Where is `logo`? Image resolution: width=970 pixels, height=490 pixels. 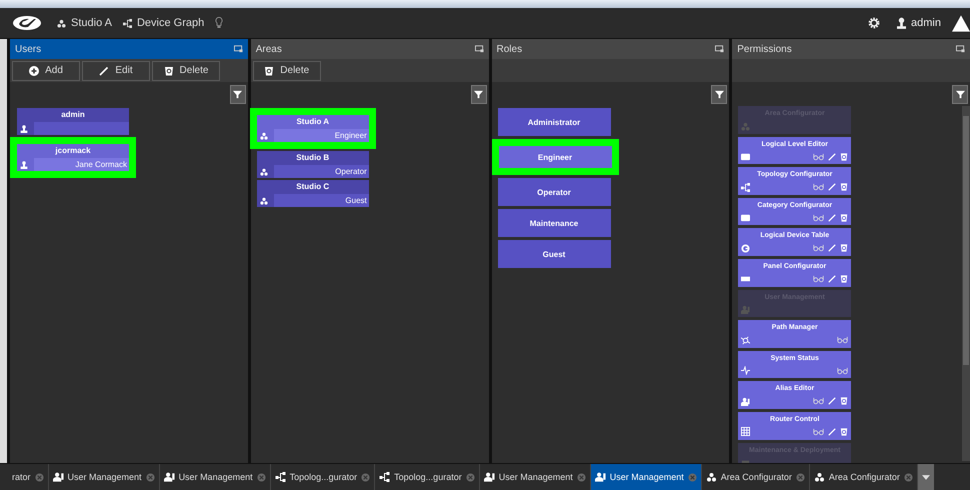 logo is located at coordinates (27, 23).